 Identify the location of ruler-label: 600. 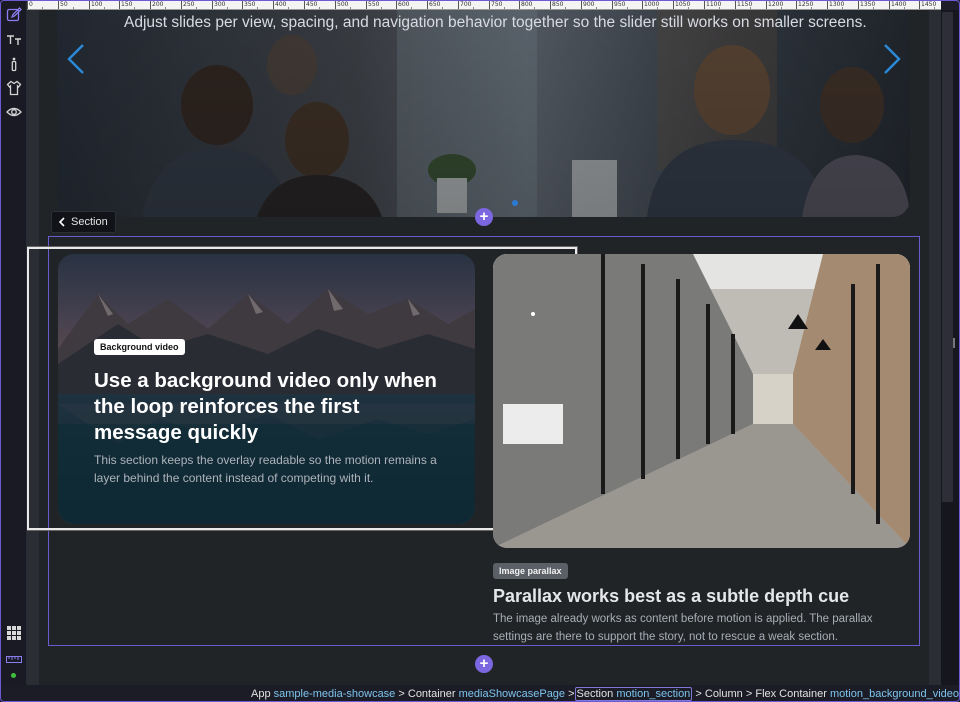
(404, 4).